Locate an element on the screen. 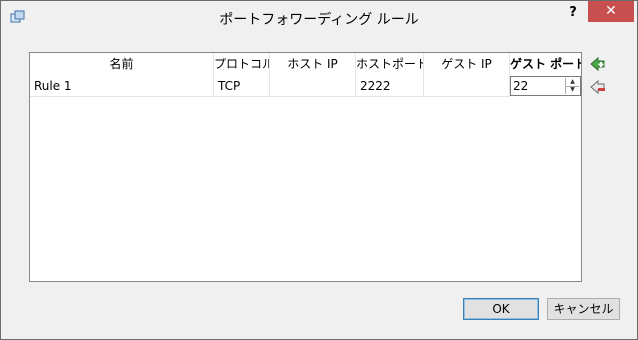 The image size is (638, 340). spin-buttons: ▲ ▼ is located at coordinates (572, 86).